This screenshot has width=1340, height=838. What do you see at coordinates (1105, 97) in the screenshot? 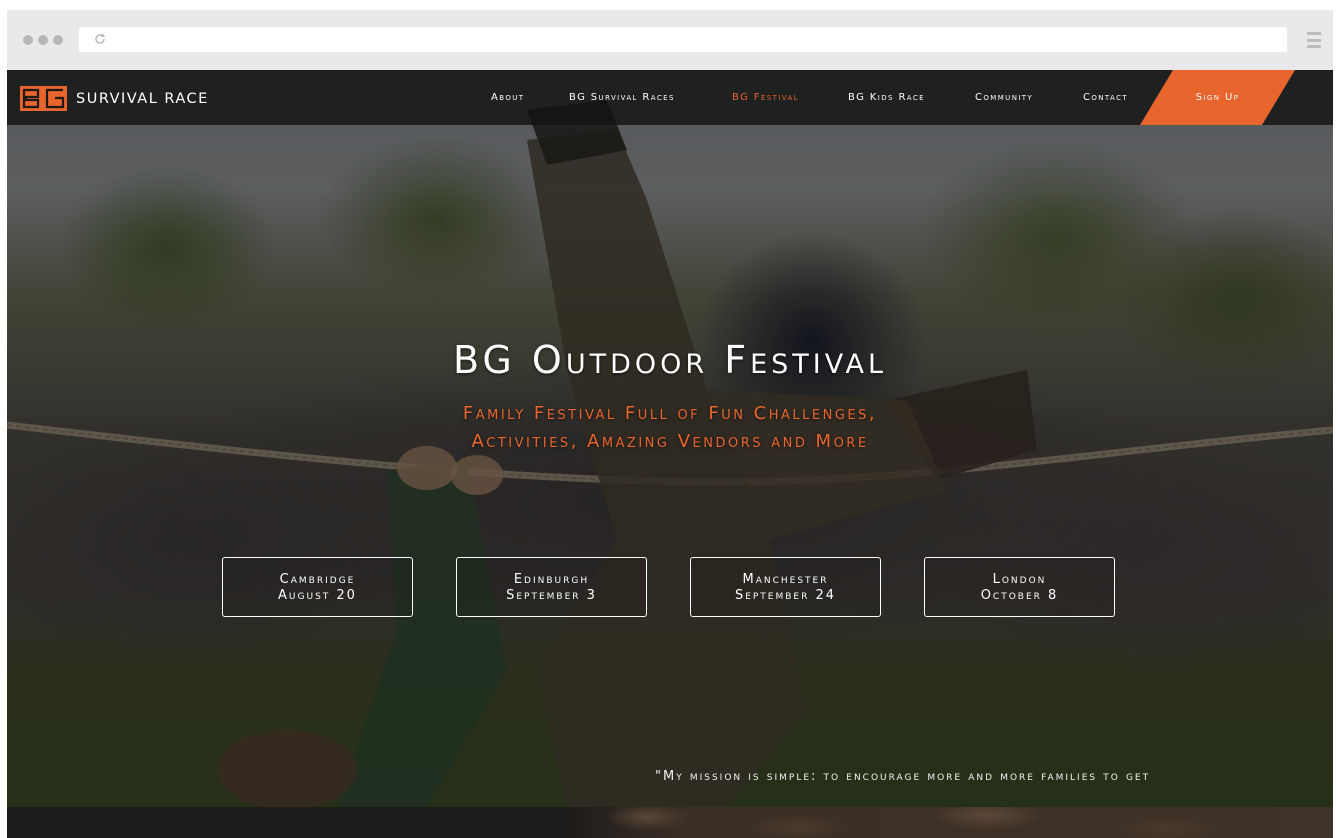
I see `nav-item-contact: Contact` at bounding box center [1105, 97].